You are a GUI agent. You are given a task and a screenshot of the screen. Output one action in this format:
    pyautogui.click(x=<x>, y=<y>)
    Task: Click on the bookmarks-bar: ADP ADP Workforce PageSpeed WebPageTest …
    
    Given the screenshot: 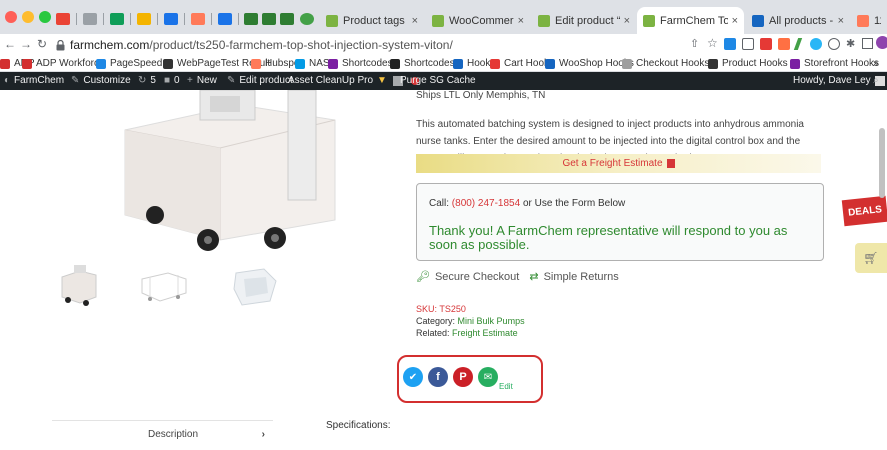 What is the action you would take?
    pyautogui.click(x=443, y=64)
    